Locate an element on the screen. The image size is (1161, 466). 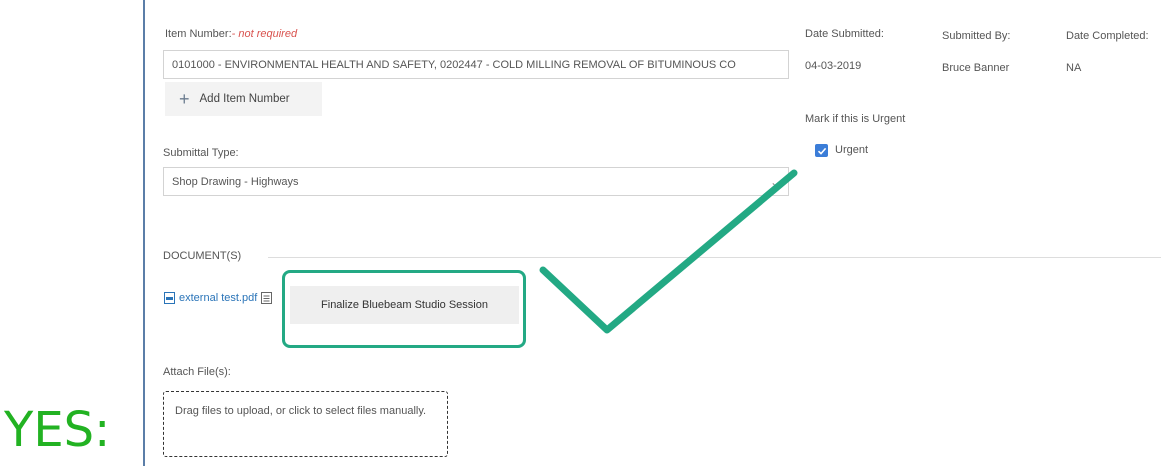
pdf-icon is located at coordinates (169, 298).